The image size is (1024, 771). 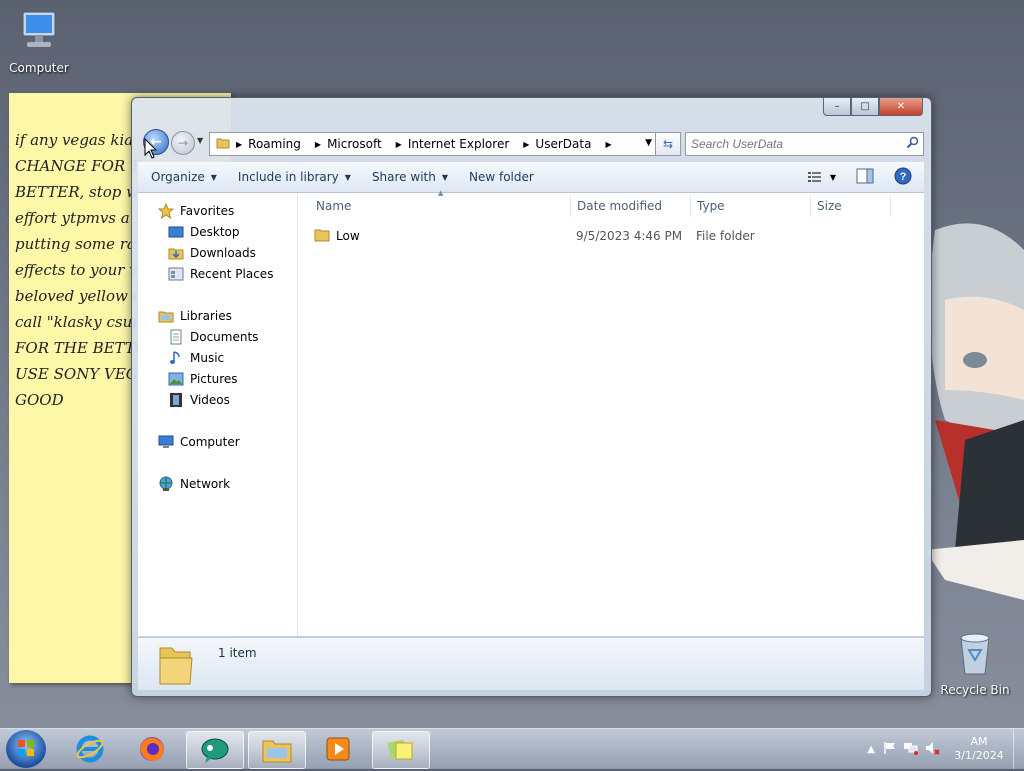 I want to click on pictures-icon, so click(x=176, y=379).